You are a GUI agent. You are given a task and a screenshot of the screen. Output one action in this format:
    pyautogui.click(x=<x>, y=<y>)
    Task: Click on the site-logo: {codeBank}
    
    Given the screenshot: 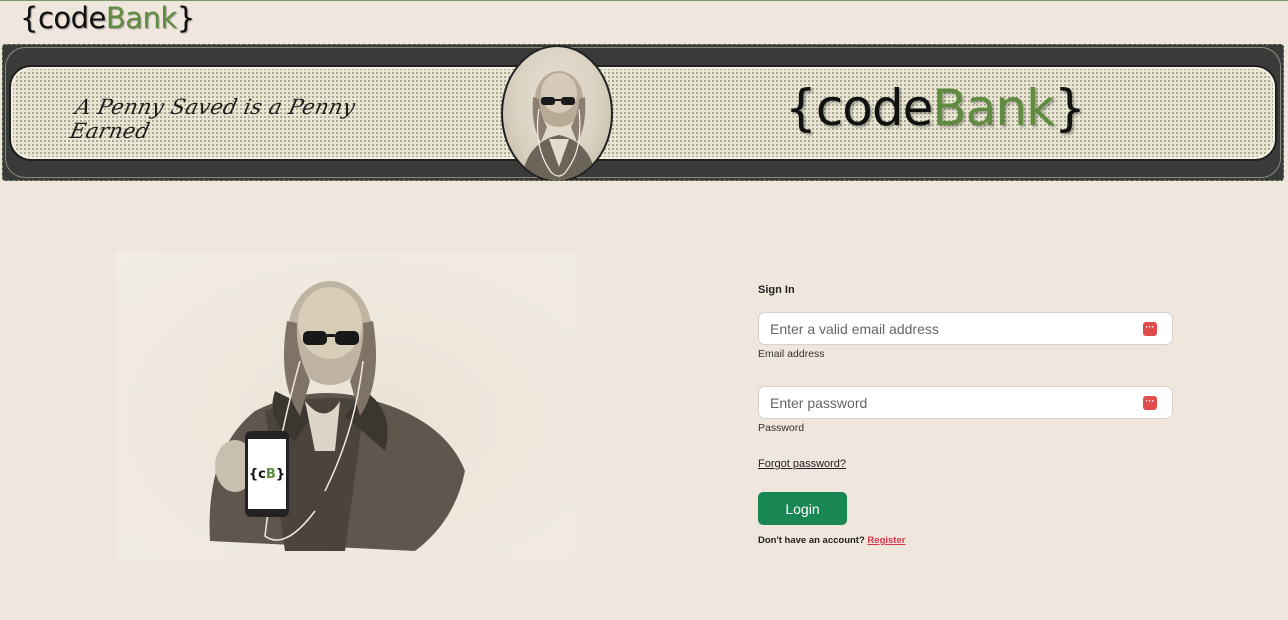 What is the action you would take?
    pyautogui.click(x=107, y=18)
    